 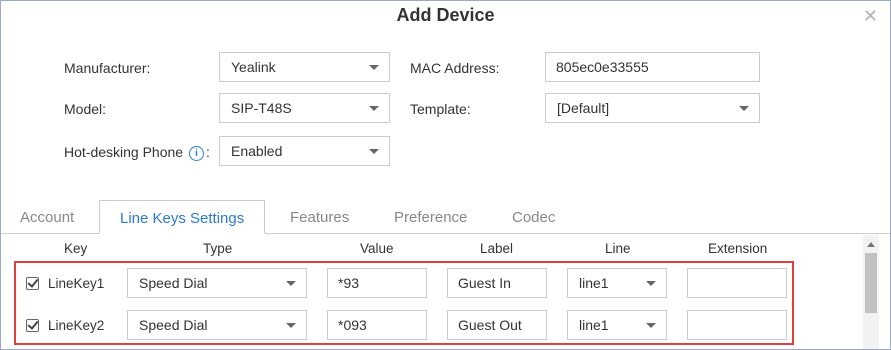 I want to click on hotdesk-colon: :, so click(x=207, y=152).